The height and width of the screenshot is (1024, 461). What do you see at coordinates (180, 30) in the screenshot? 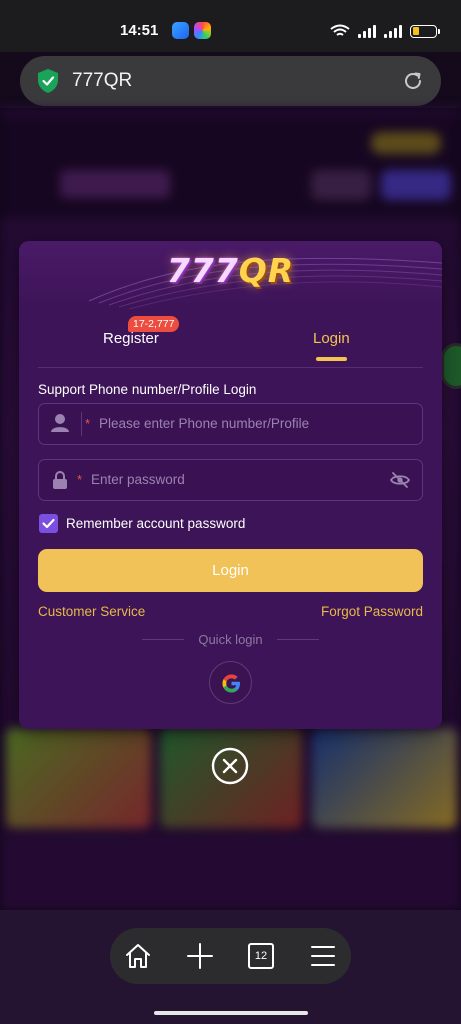
I see `blue-app-icon` at bounding box center [180, 30].